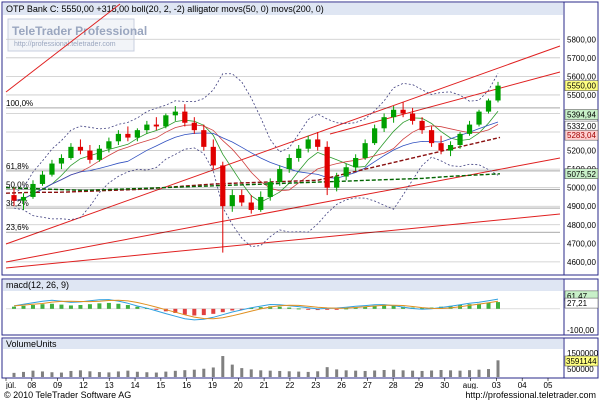 Image resolution: width=600 pixels, height=400 pixels. I want to click on price-tick-label: 5800,00, so click(581, 39).